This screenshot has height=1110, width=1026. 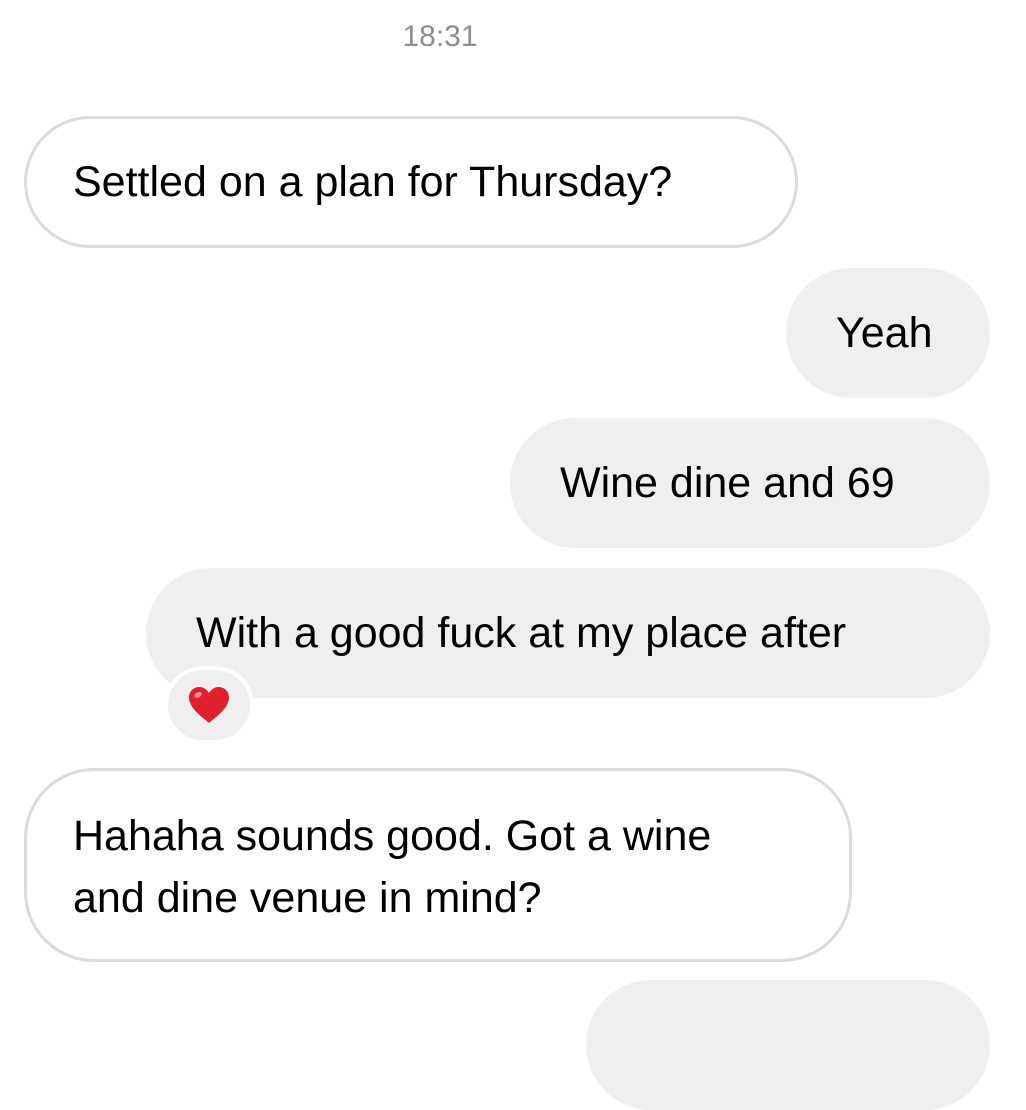 I want to click on heart-icon, so click(x=209, y=705).